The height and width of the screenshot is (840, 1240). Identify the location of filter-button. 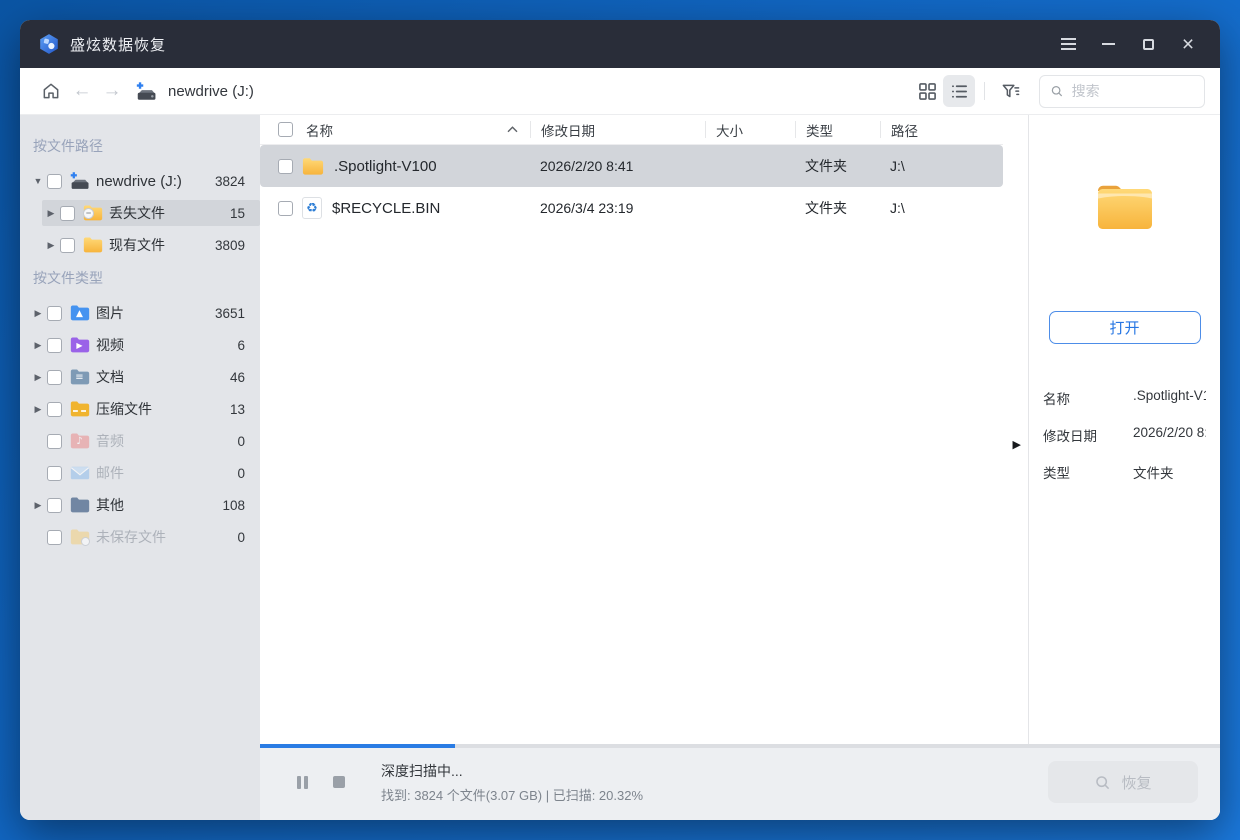
(1010, 91).